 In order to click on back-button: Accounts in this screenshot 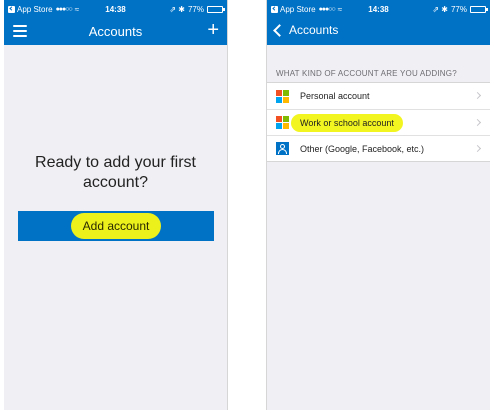, I will do `click(305, 30)`.